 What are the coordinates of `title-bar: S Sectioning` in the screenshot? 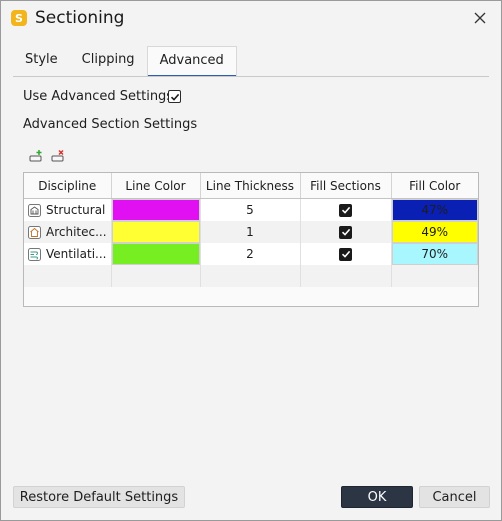 It's located at (251, 20).